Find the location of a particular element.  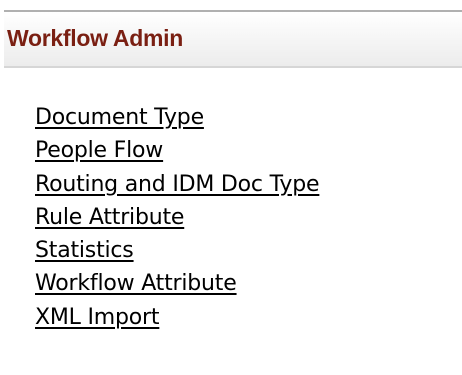

list-item: Document Type is located at coordinates (177, 117).